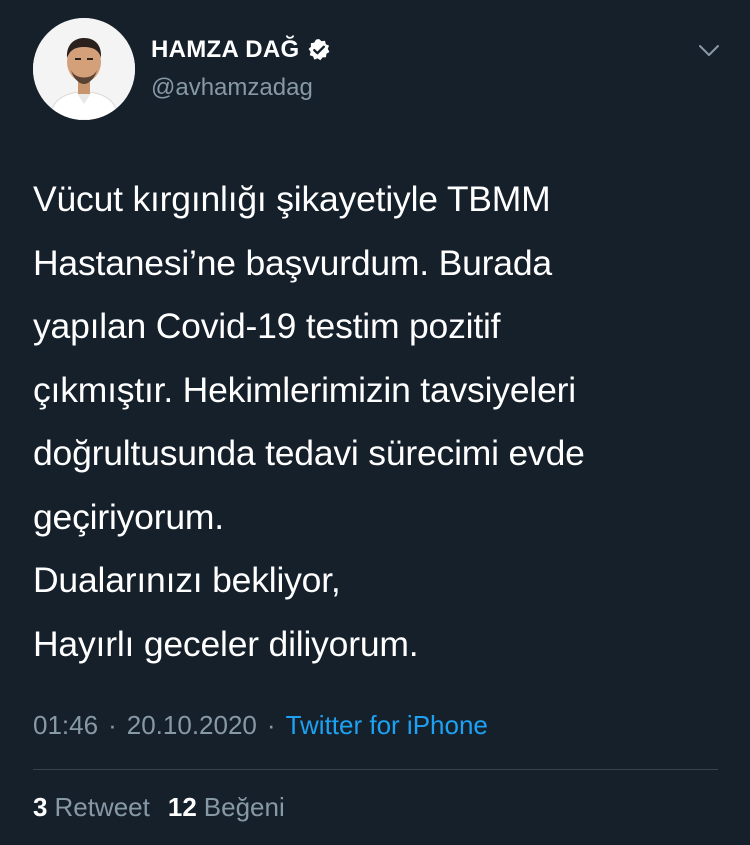  What do you see at coordinates (232, 88) in the screenshot?
I see `user-handle: @avhamzadag` at bounding box center [232, 88].